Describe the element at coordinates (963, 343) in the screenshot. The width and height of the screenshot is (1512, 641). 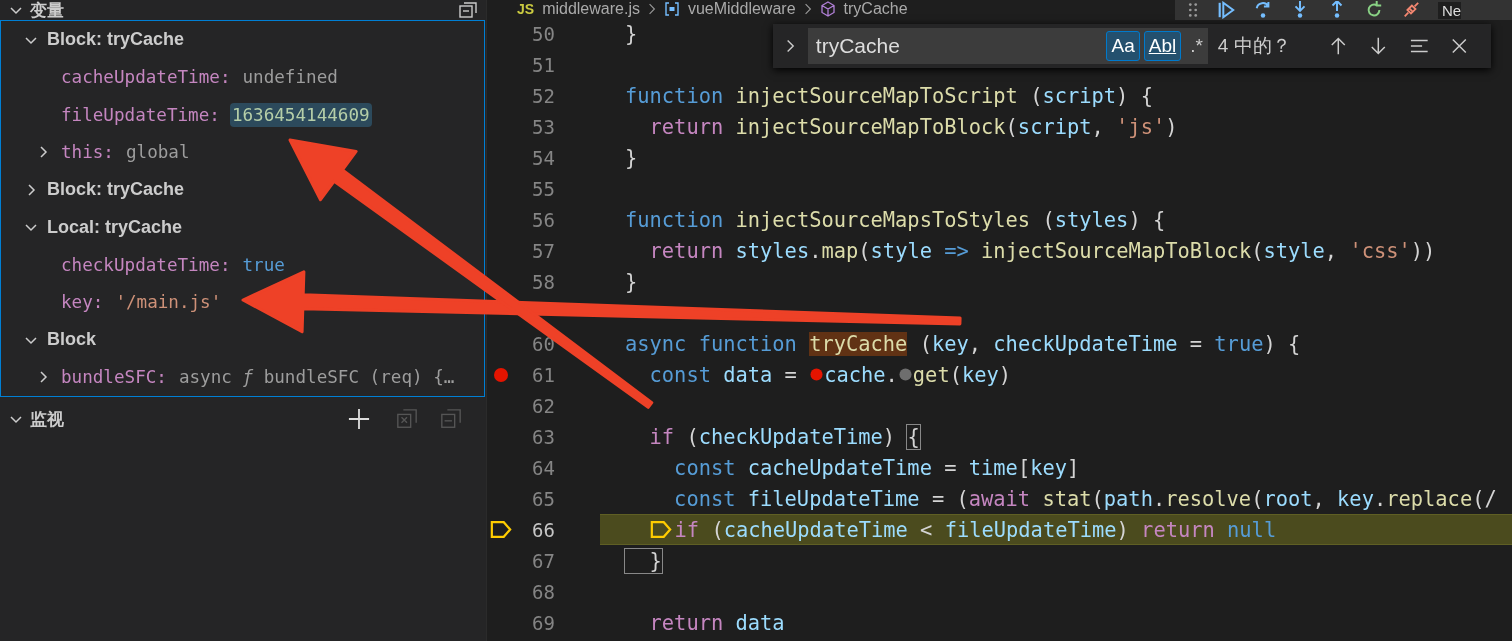
I see `code-text: async function tryCache (key, checkUpdateTime = true) {` at that location.